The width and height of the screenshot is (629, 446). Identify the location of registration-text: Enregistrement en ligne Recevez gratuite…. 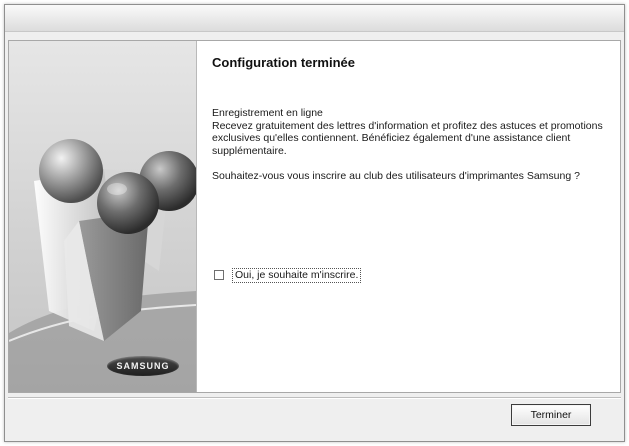
(407, 132).